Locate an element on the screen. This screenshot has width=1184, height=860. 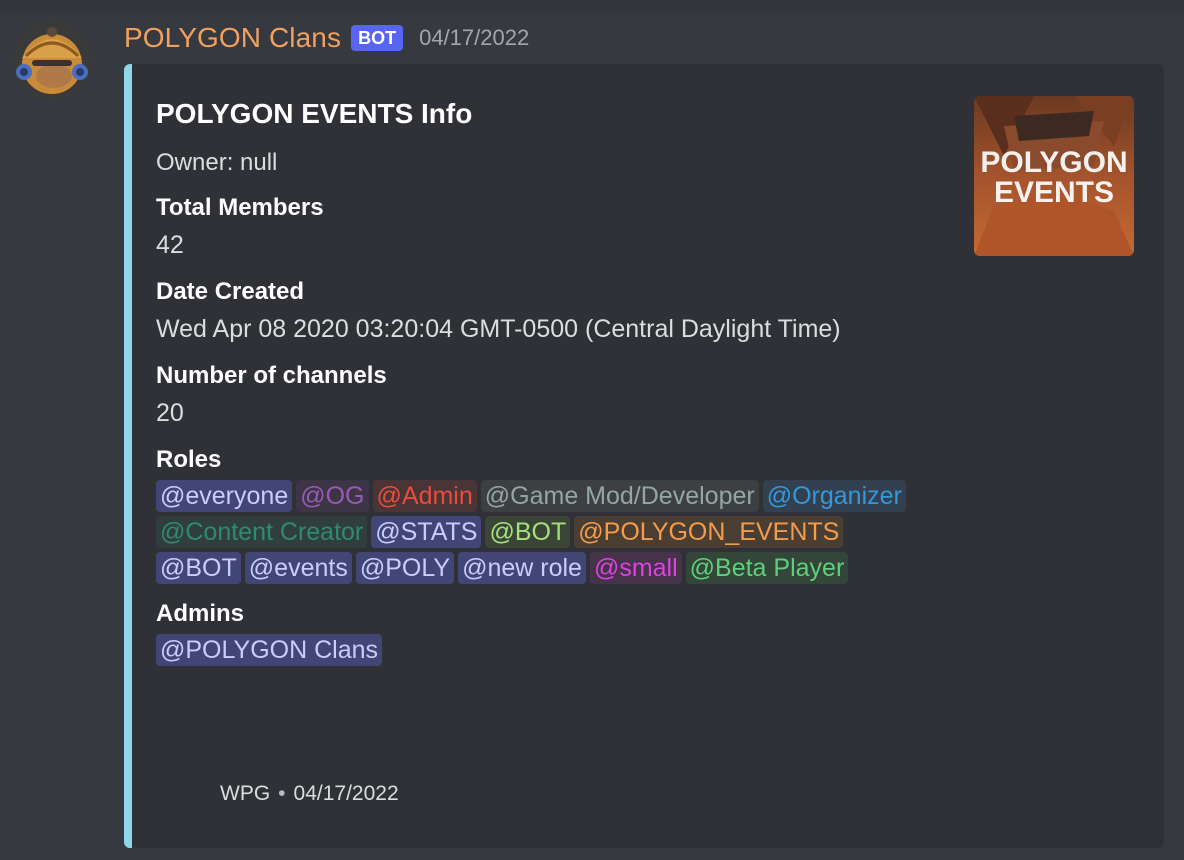
field-admins: Admins @POLYGON Clans is located at coordinates (645, 632).